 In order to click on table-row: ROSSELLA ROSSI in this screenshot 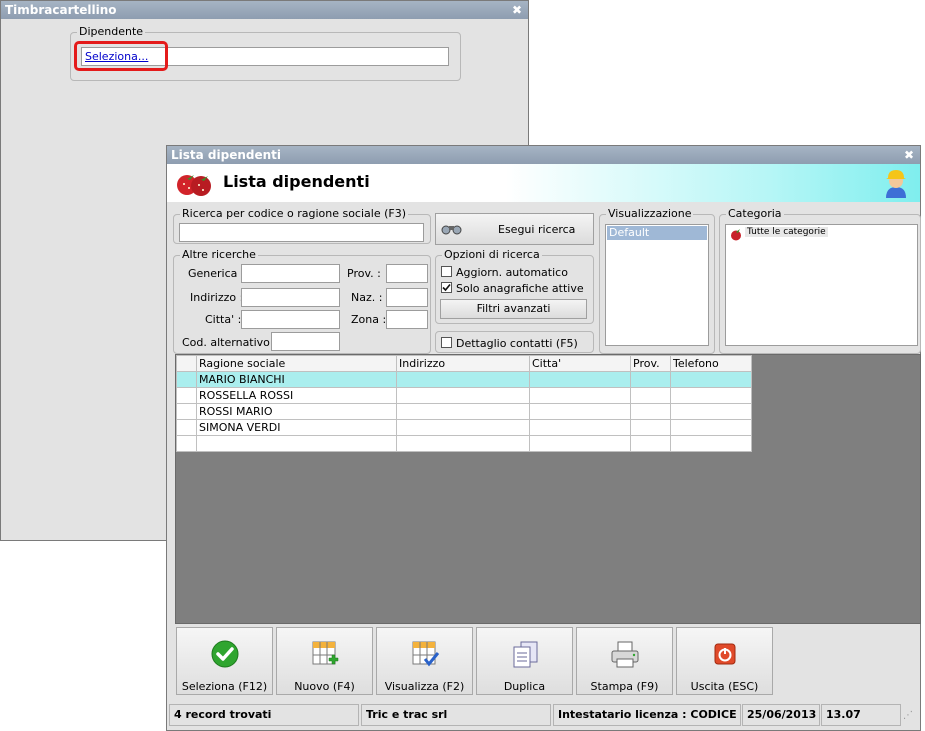, I will do `click(464, 395)`.